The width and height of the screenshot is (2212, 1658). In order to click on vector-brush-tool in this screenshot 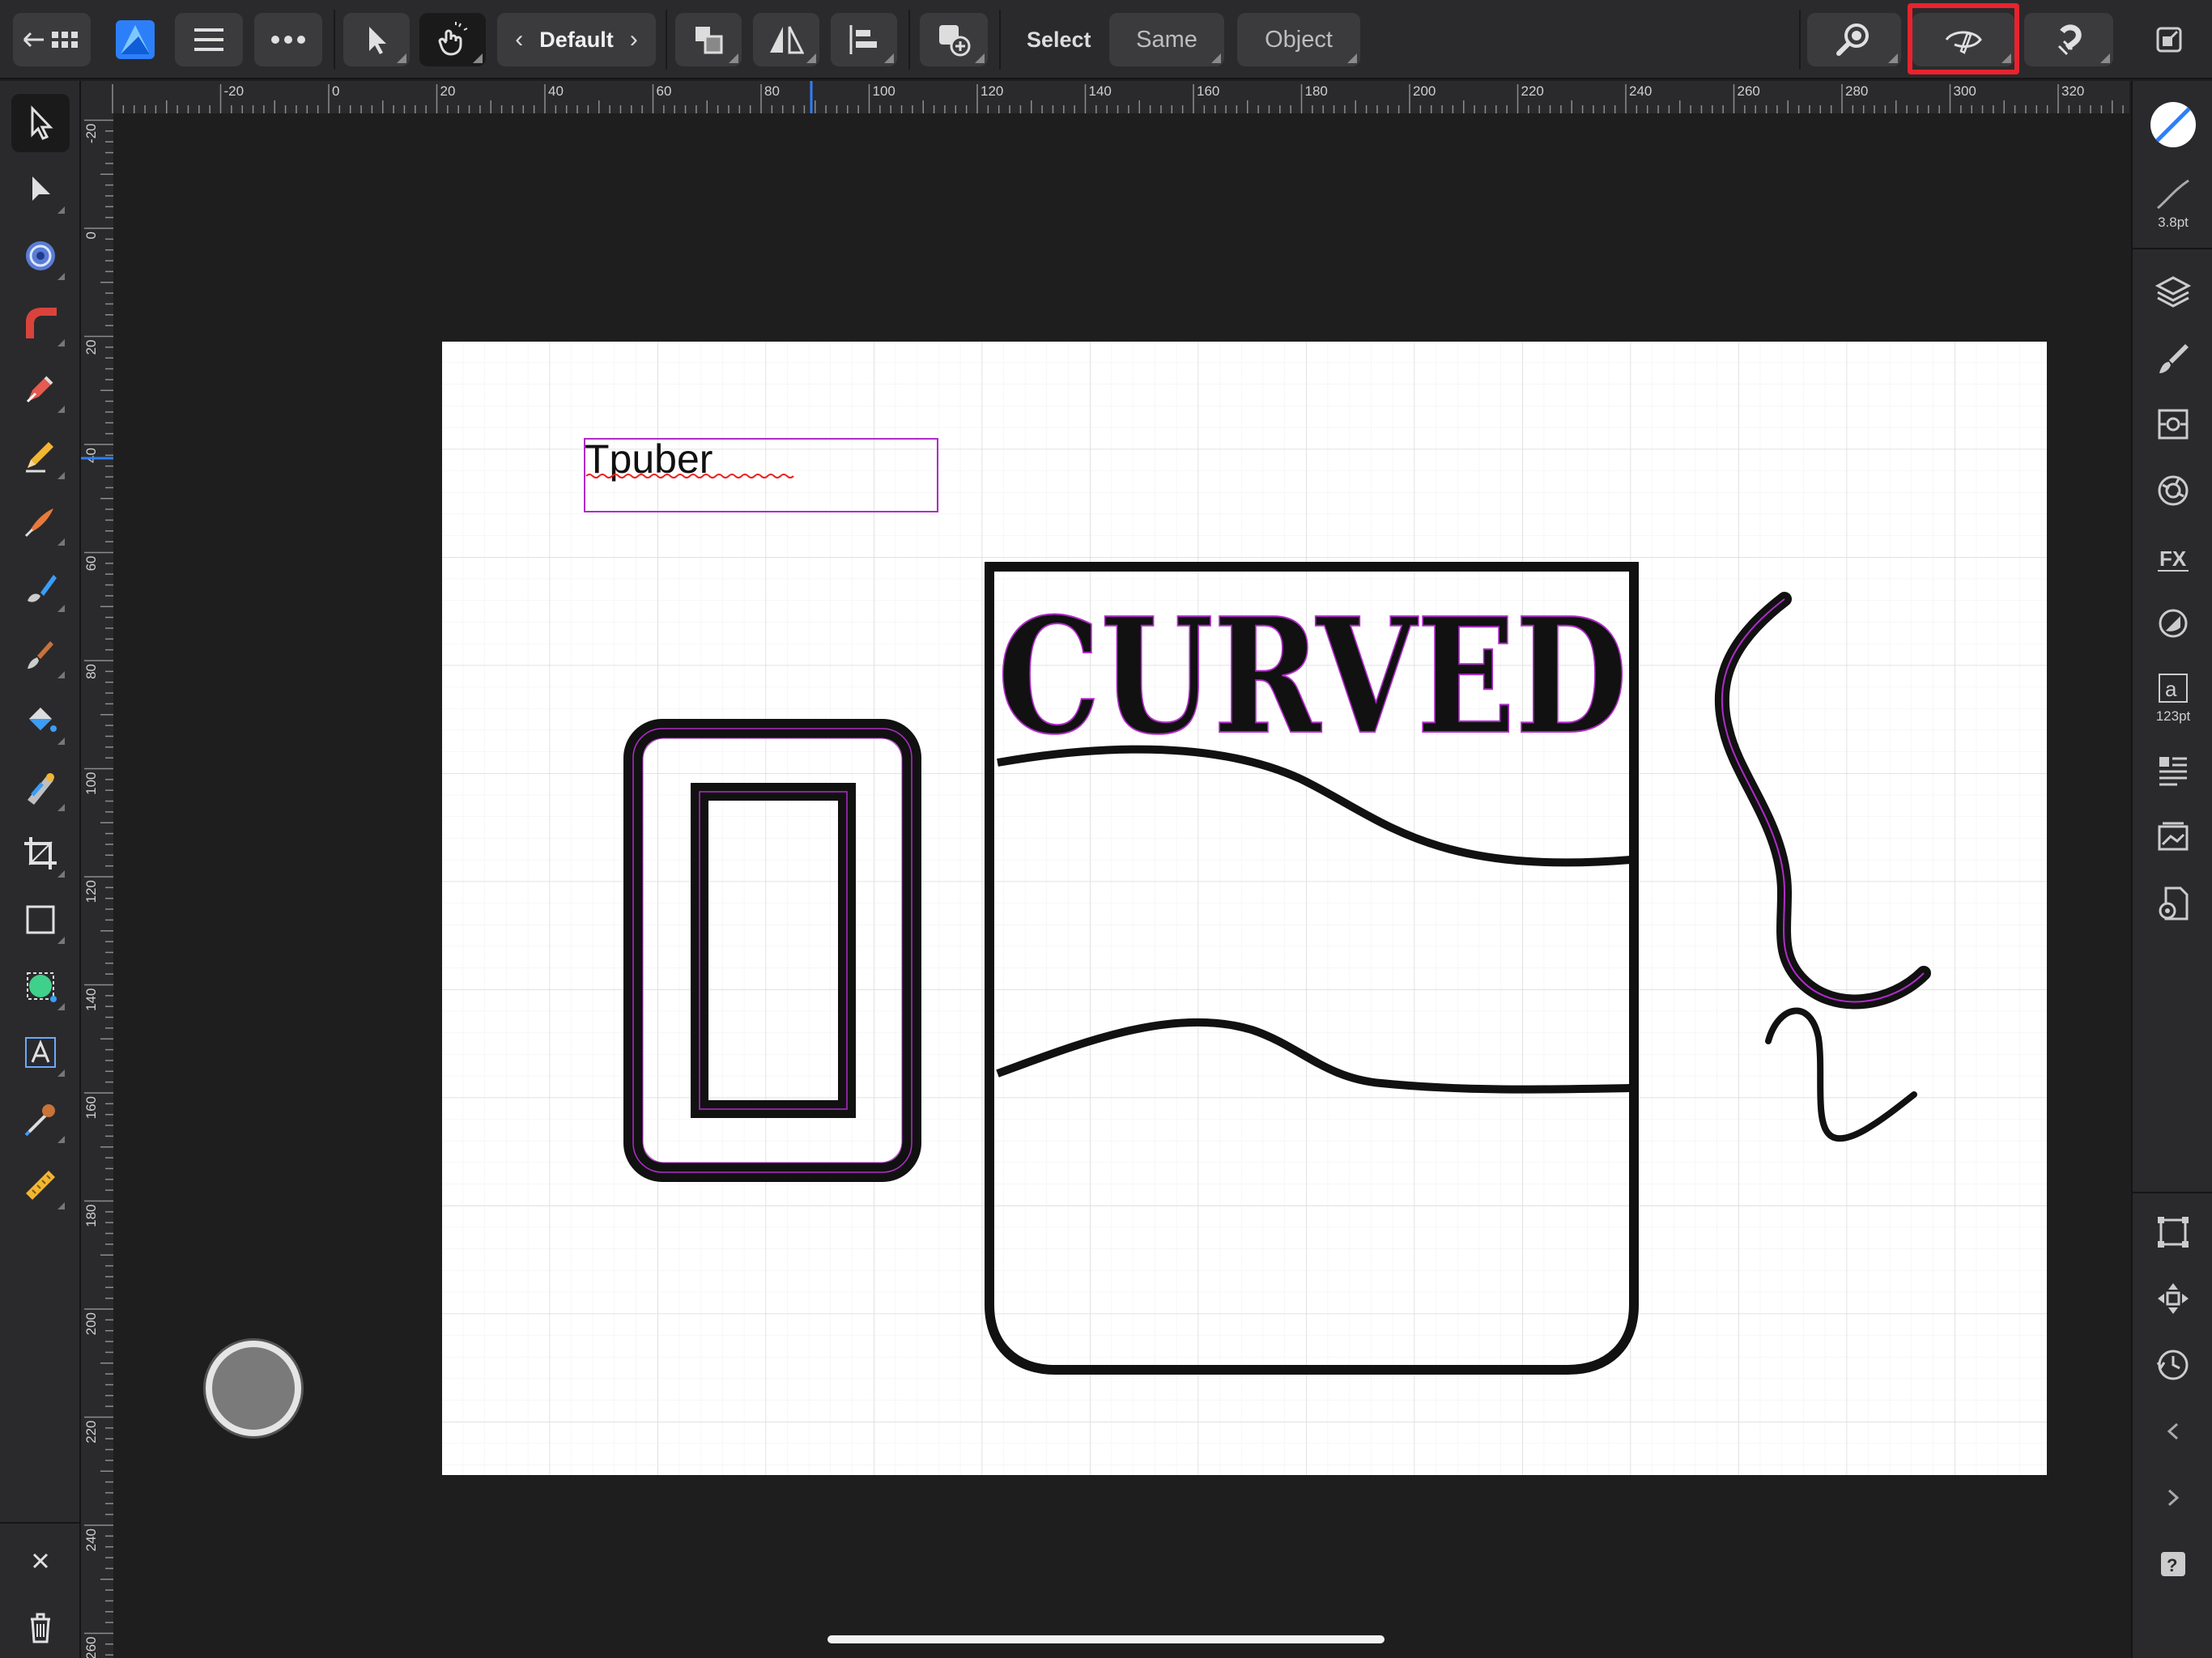, I will do `click(41, 521)`.